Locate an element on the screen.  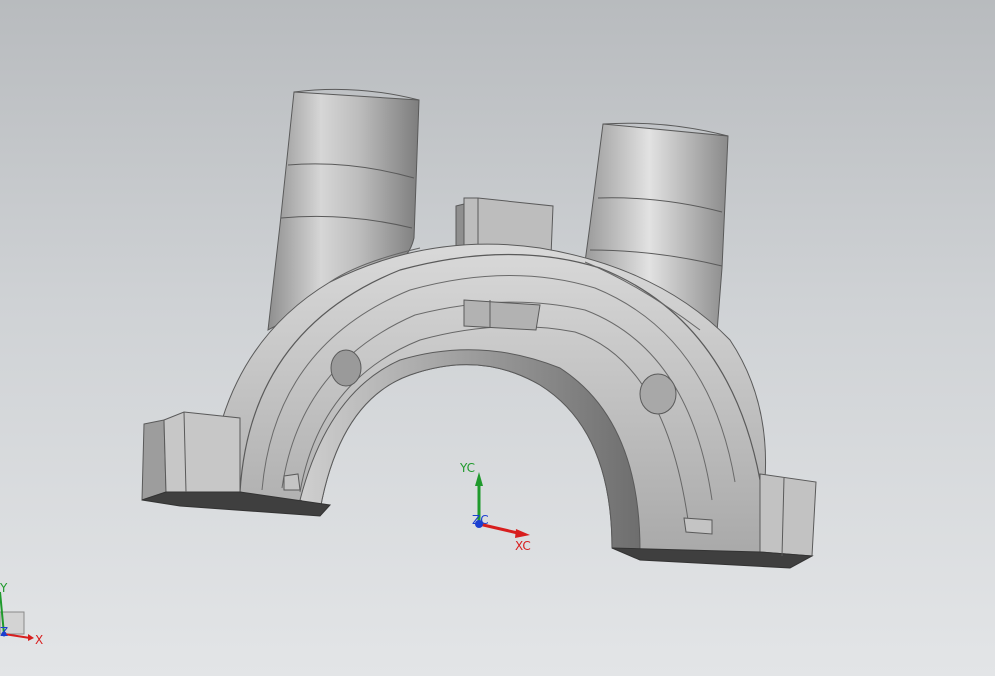
xc-label: XC is located at coordinates (523, 546).